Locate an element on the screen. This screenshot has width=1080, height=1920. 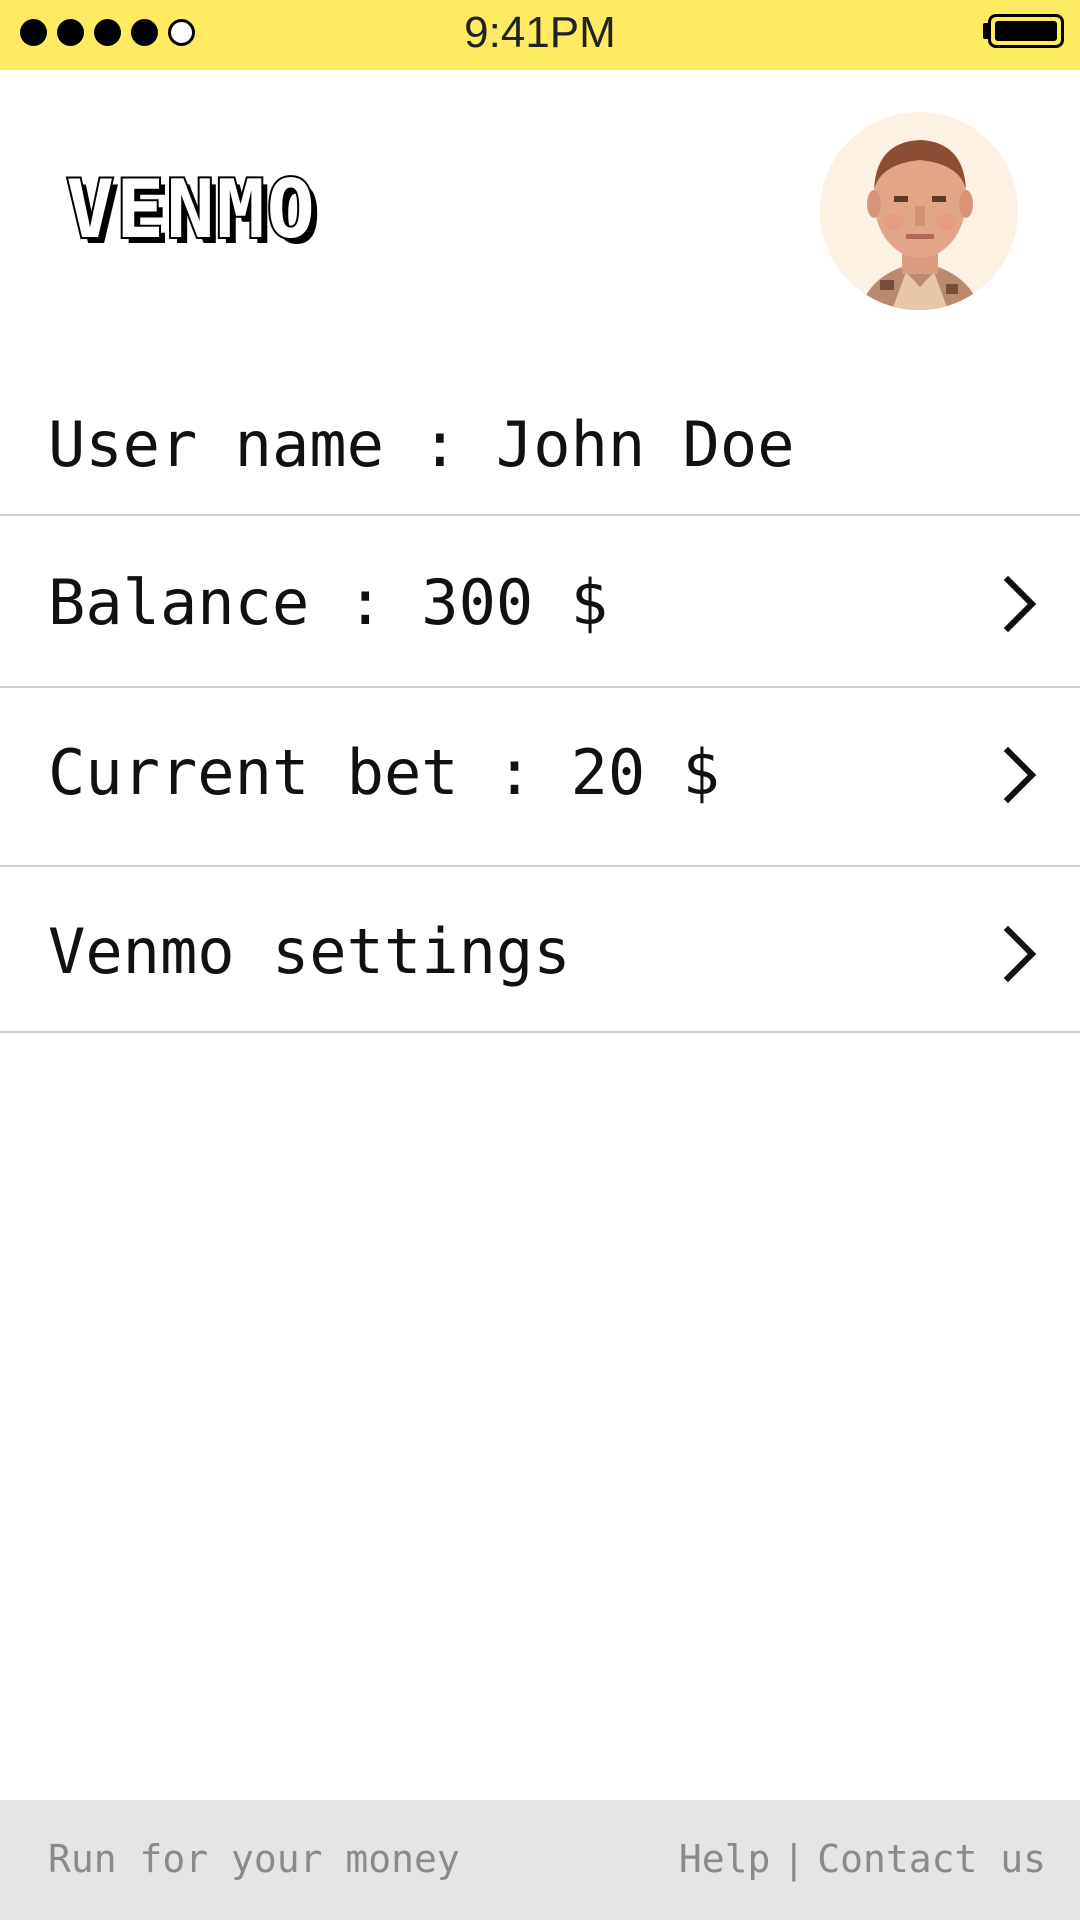
balance-row: Balance : 300 $ is located at coordinates (540, 602).